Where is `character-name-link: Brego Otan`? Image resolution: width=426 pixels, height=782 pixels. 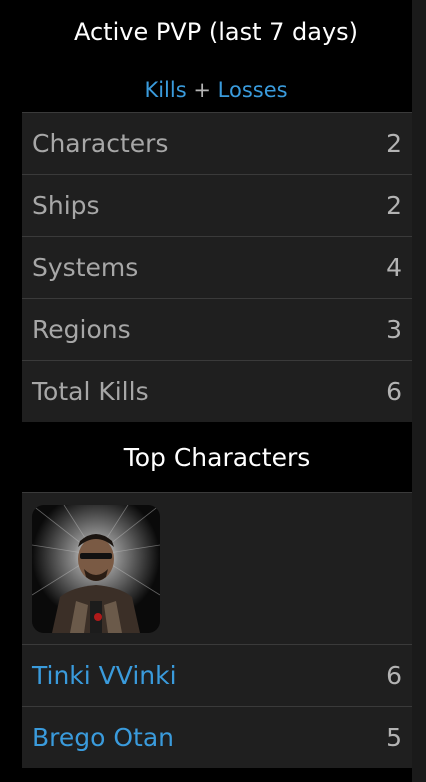
character-name-link: Brego Otan is located at coordinates (103, 737).